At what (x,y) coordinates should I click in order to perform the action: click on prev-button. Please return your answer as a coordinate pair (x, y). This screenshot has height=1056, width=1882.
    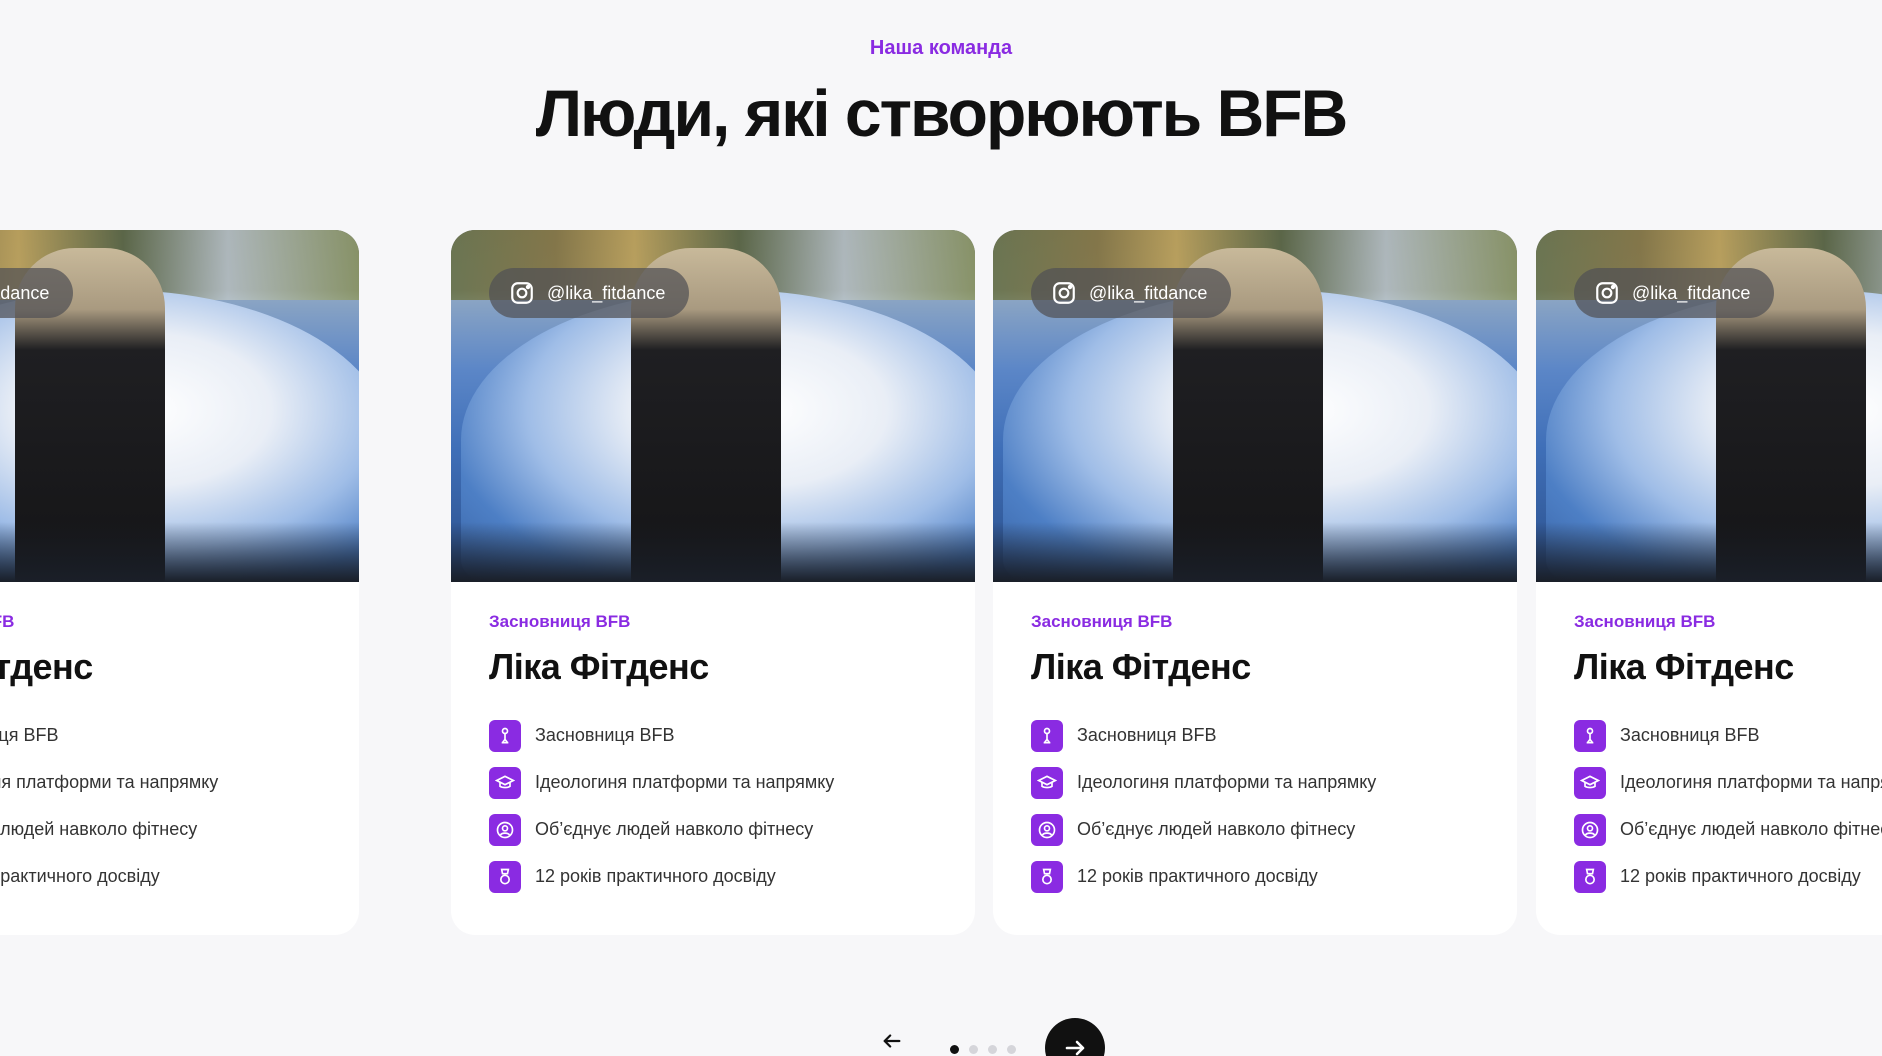
    Looking at the image, I should click on (892, 1041).